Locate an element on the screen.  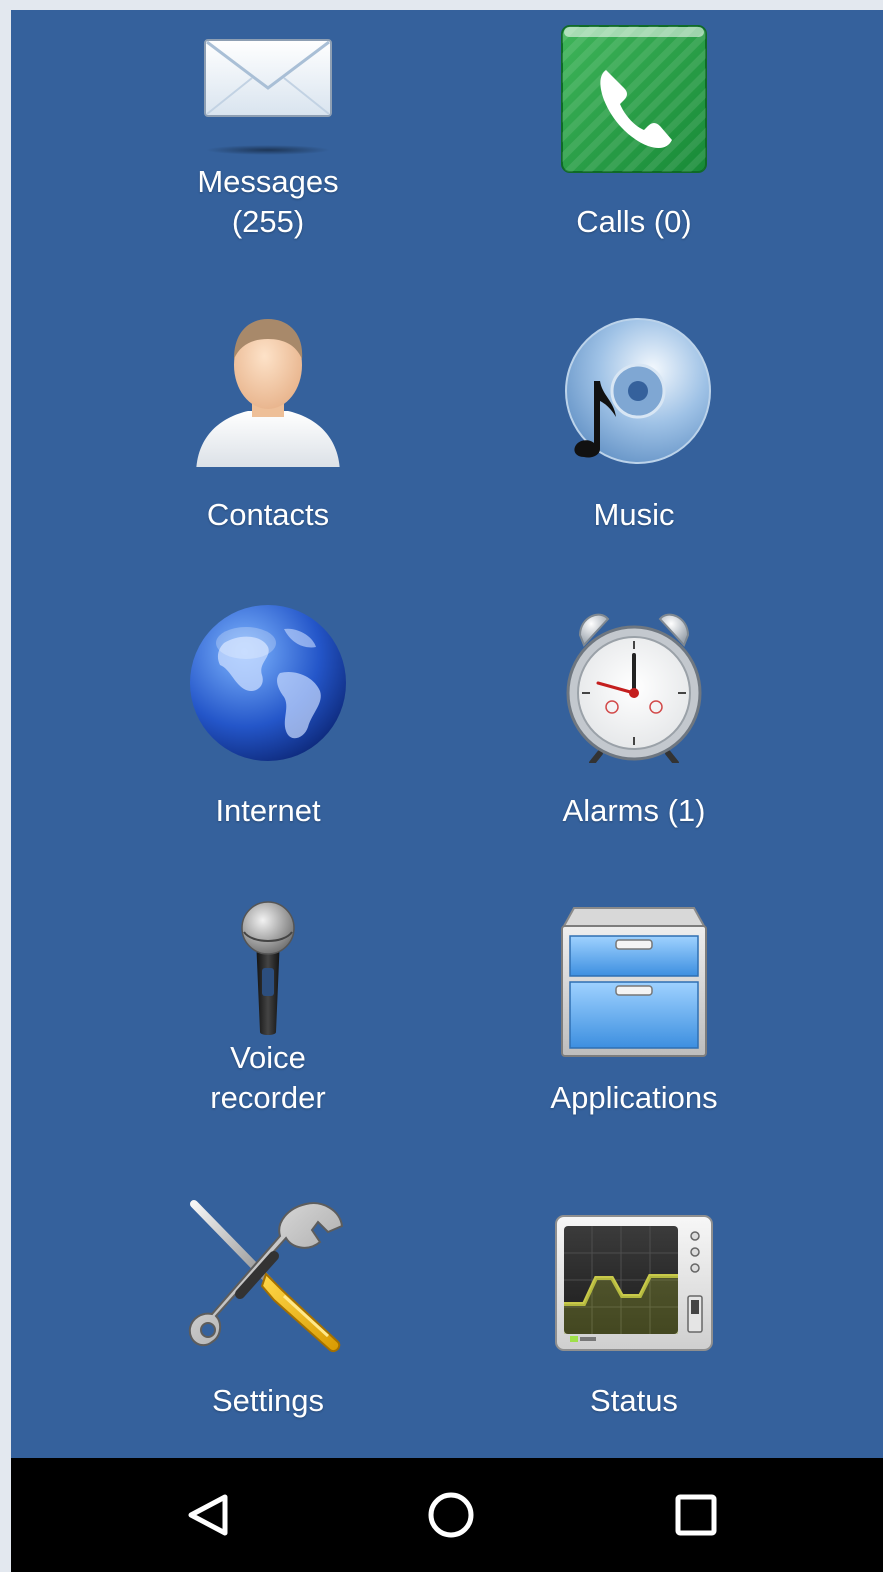
app-label: Contacts is located at coordinates (268, 514).